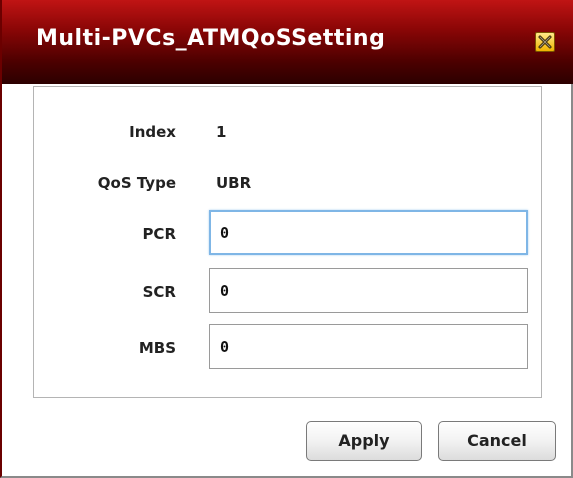  I want to click on qos-type-value: UBR, so click(234, 183).